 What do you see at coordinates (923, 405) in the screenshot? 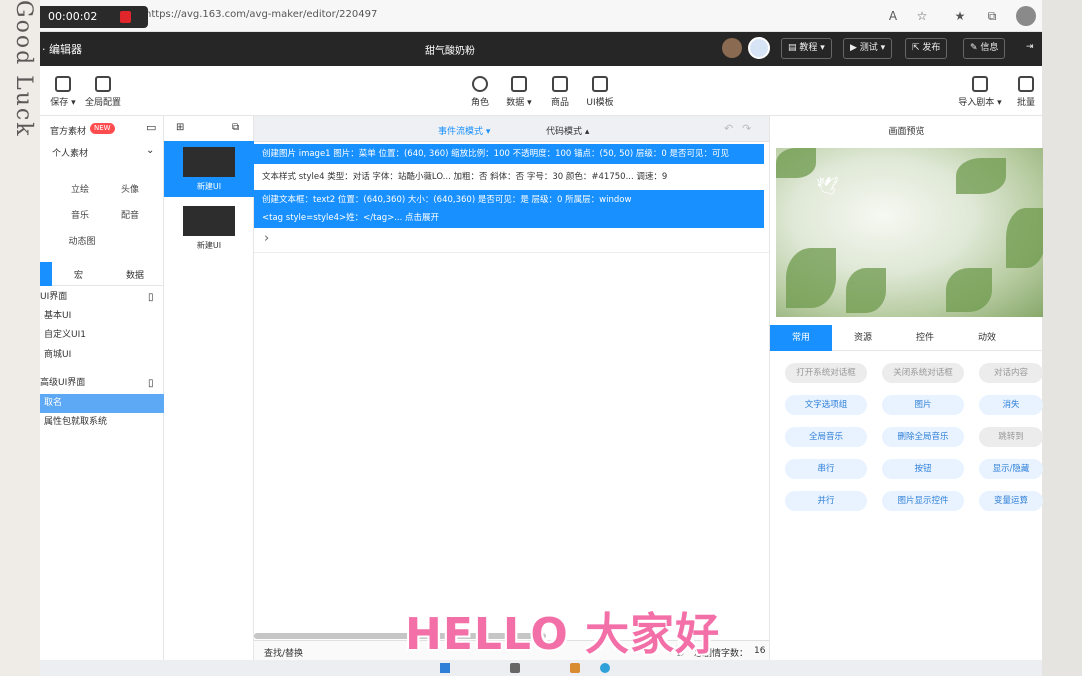
I see `command-image: 图片` at bounding box center [923, 405].